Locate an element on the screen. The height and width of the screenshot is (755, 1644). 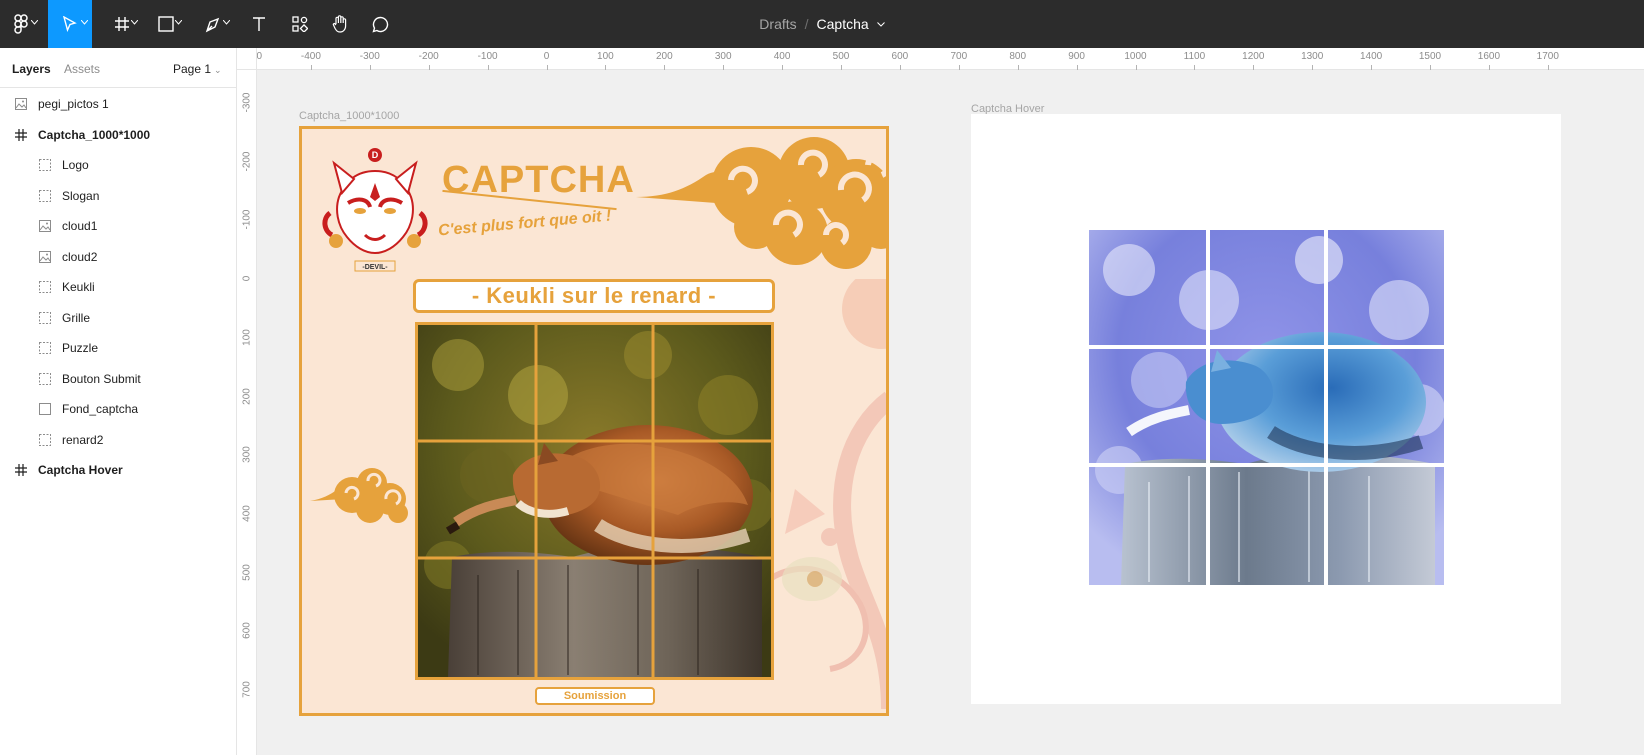
ruler-label: -300 is located at coordinates (247, 102).